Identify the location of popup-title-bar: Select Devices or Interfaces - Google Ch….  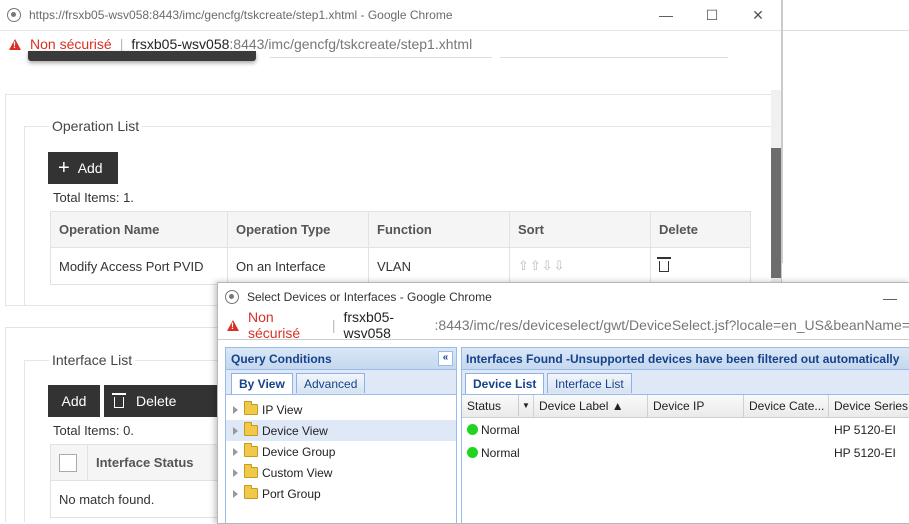
(563, 297).